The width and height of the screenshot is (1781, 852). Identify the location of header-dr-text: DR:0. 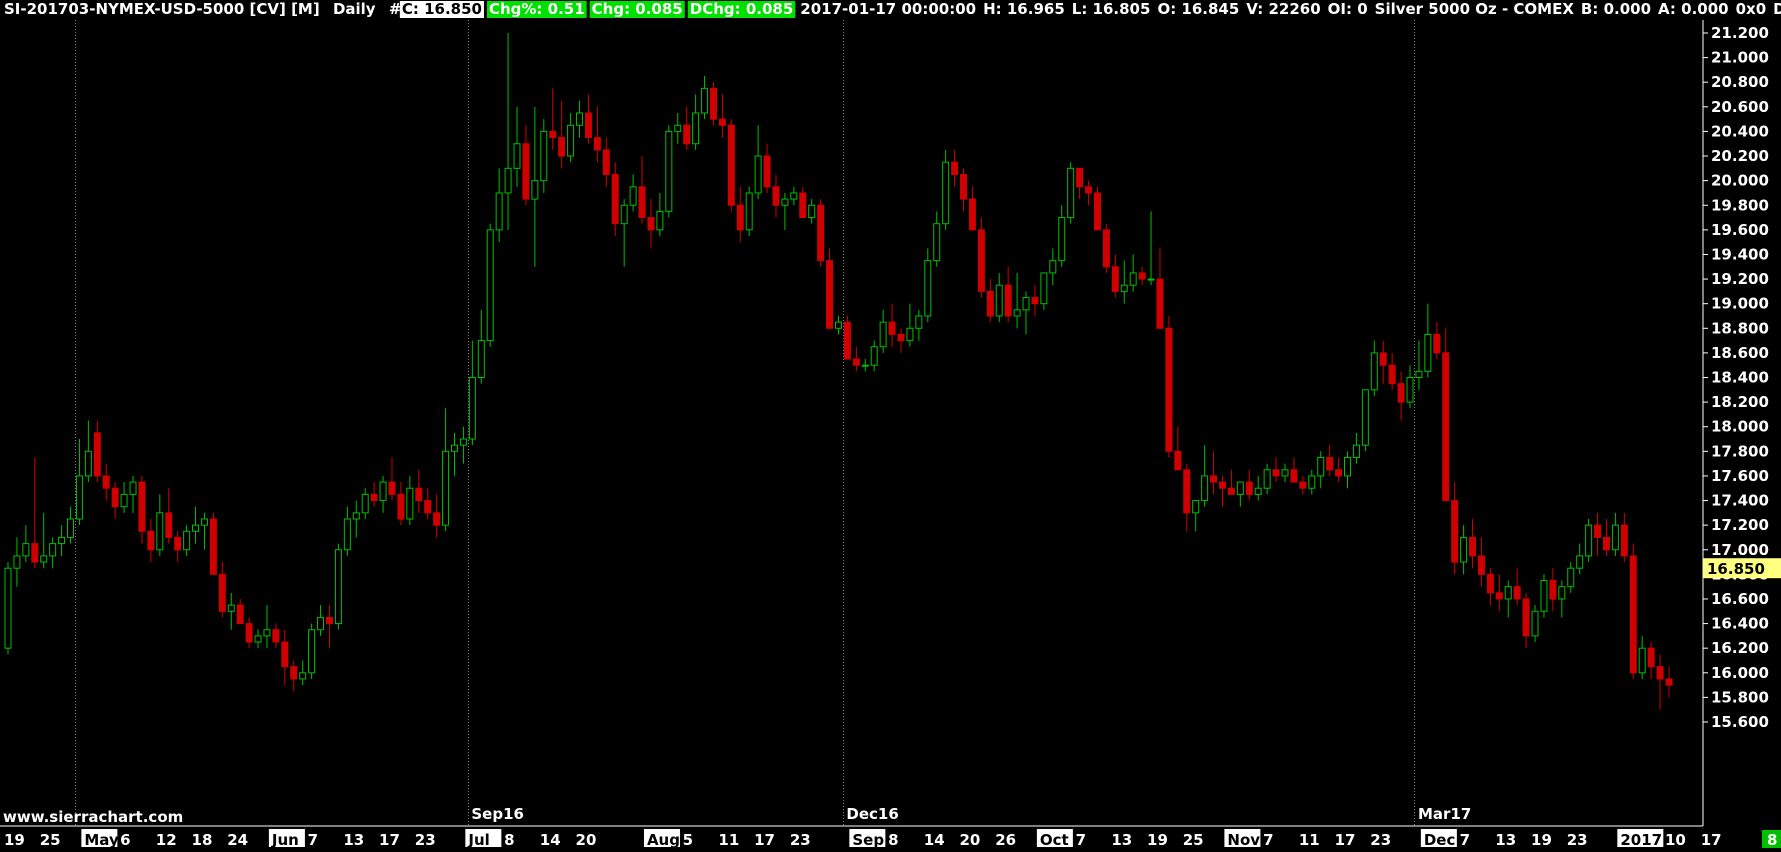
(1777, 9).